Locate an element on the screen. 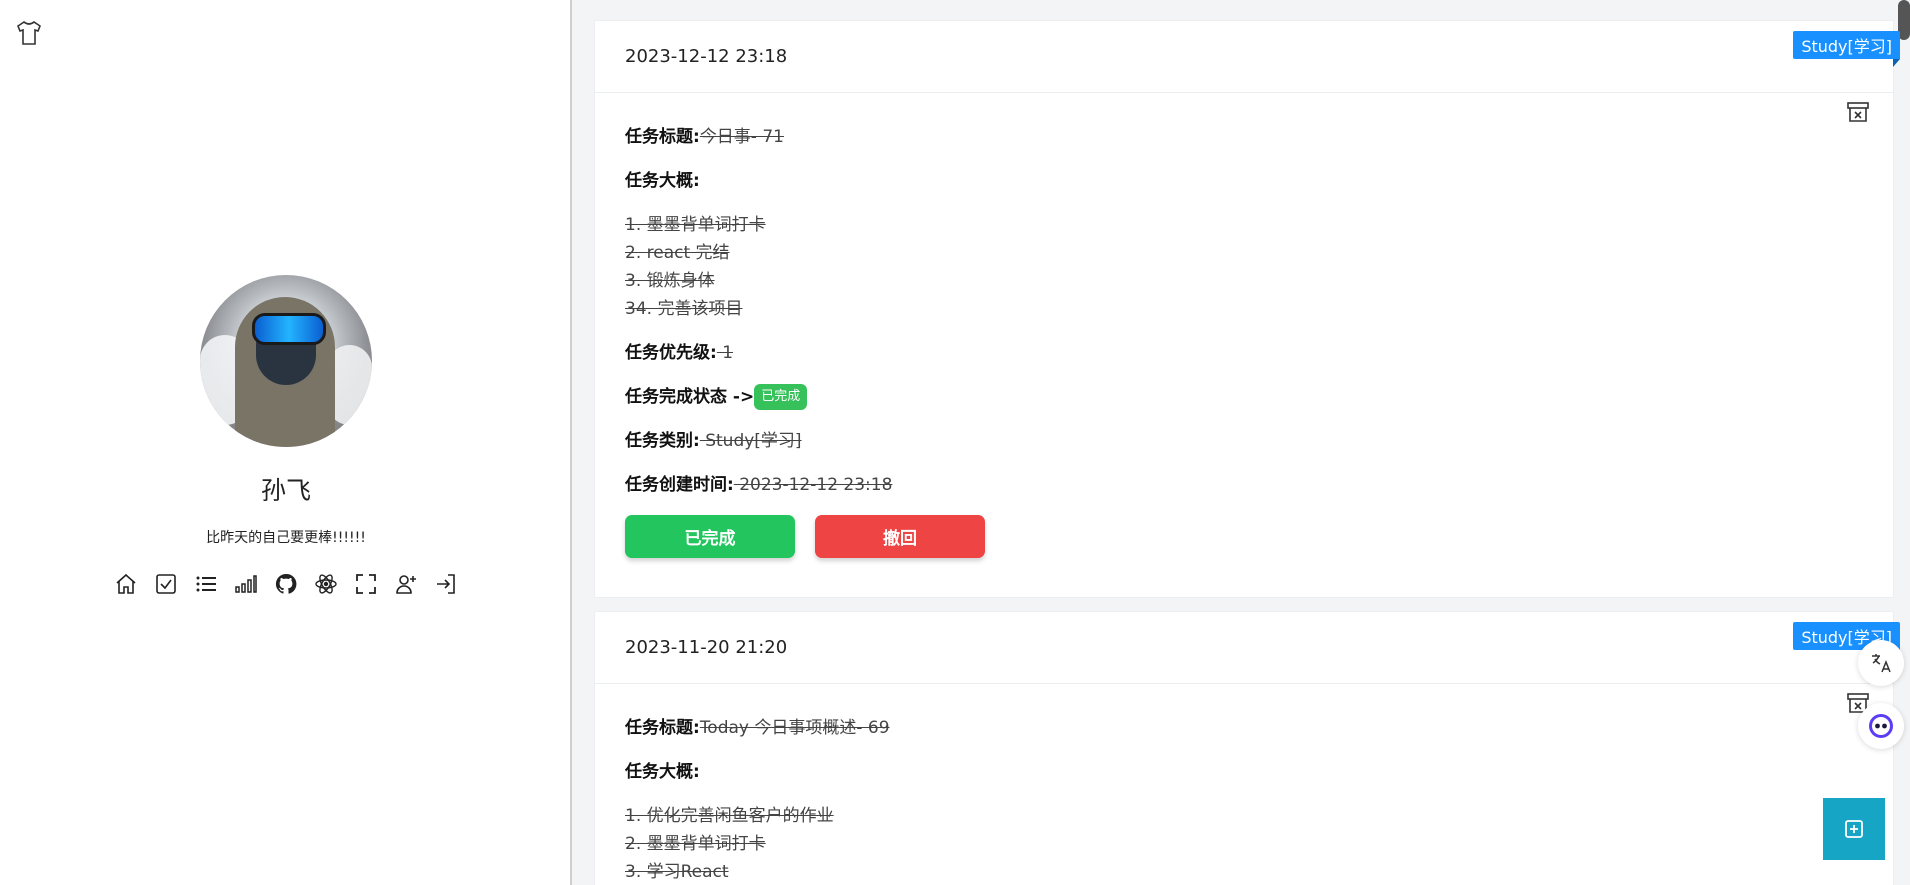  summary-list: 1. 优化完善闲鱼客户的作业 2. 墨墨背单词打卡 3. 学习React is located at coordinates (1244, 843).